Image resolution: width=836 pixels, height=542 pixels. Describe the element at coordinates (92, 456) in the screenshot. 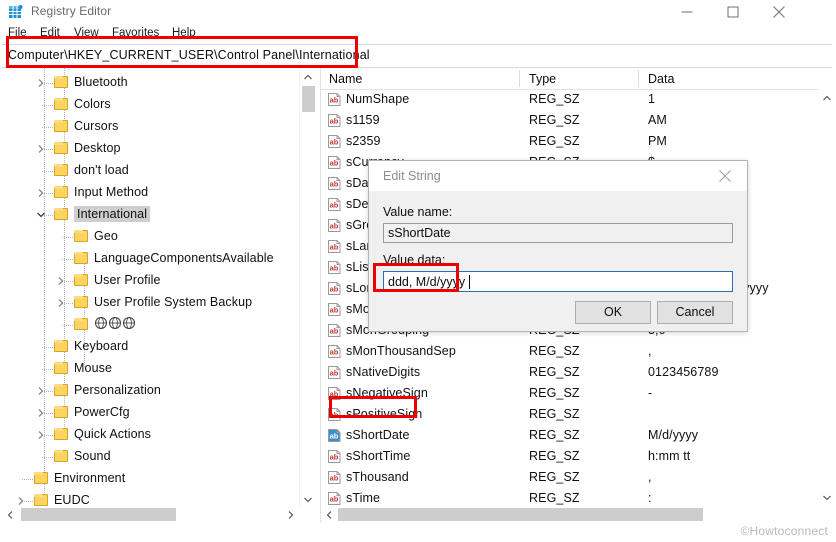

I see `tree-item-label: Sound` at that location.